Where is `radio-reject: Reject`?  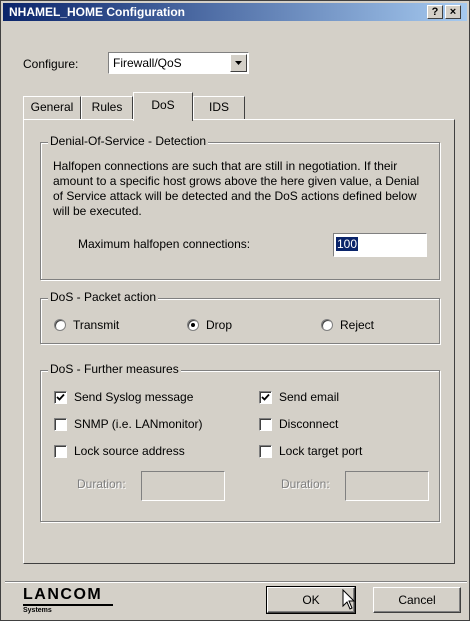
radio-reject: Reject is located at coordinates (347, 325).